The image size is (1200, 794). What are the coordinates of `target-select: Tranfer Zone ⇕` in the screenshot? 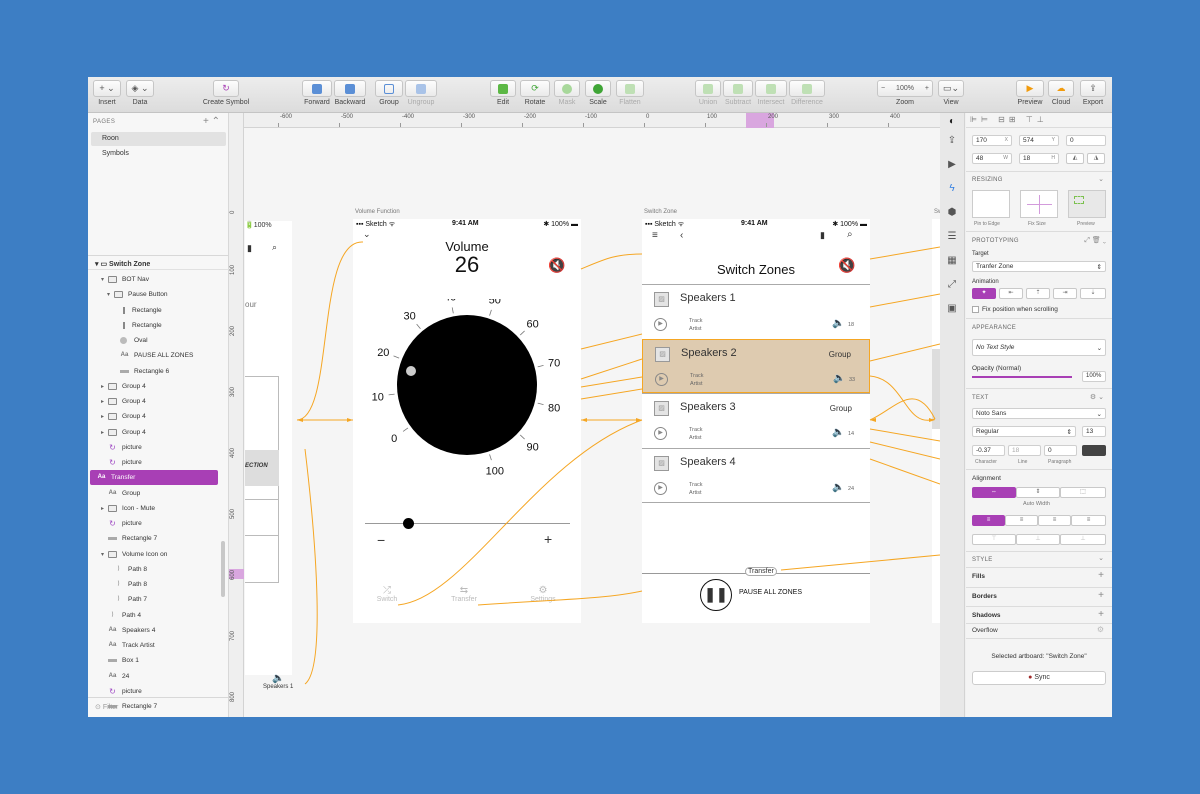 It's located at (1039, 266).